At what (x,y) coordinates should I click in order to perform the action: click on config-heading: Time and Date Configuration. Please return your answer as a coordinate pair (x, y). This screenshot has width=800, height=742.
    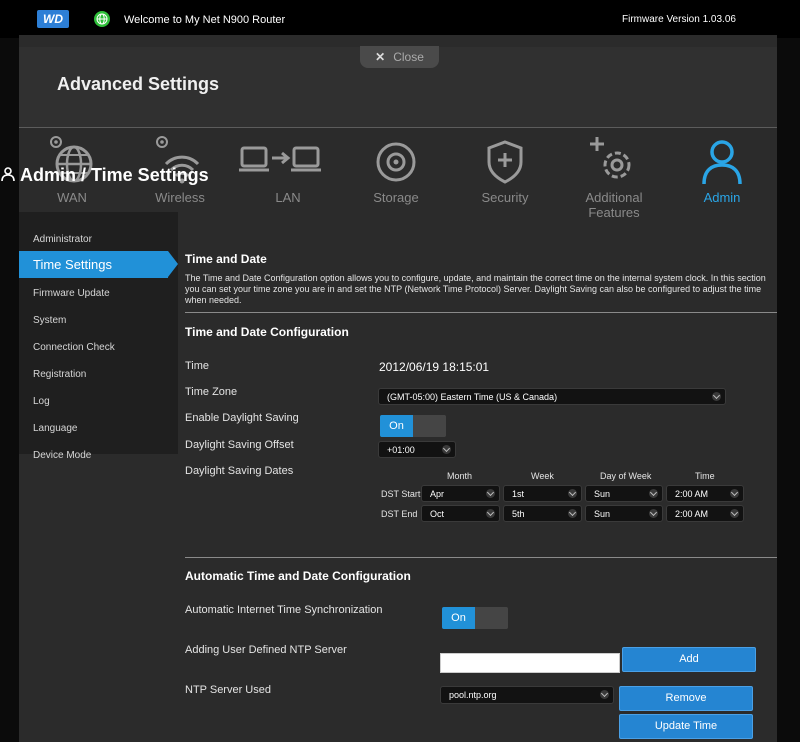
    Looking at the image, I should click on (267, 332).